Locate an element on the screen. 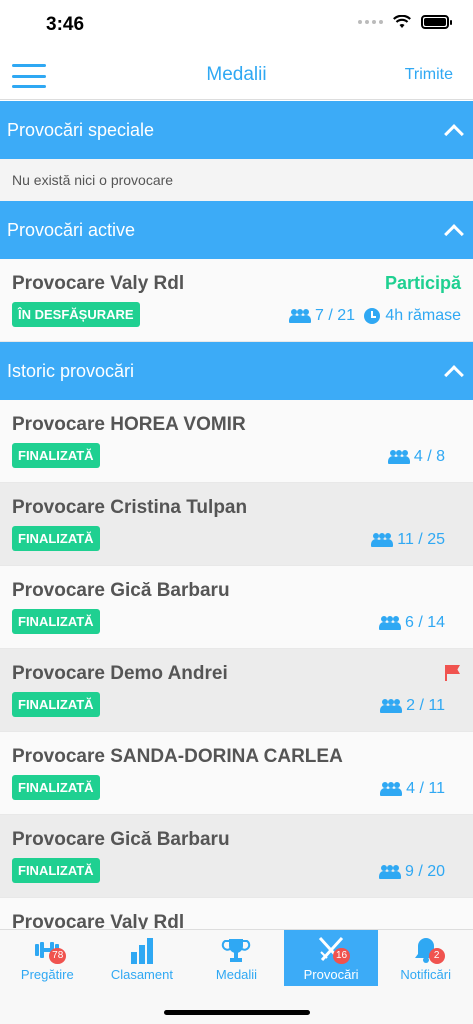 The width and height of the screenshot is (473, 1024). participants-count: 11 / 25 is located at coordinates (408, 540).